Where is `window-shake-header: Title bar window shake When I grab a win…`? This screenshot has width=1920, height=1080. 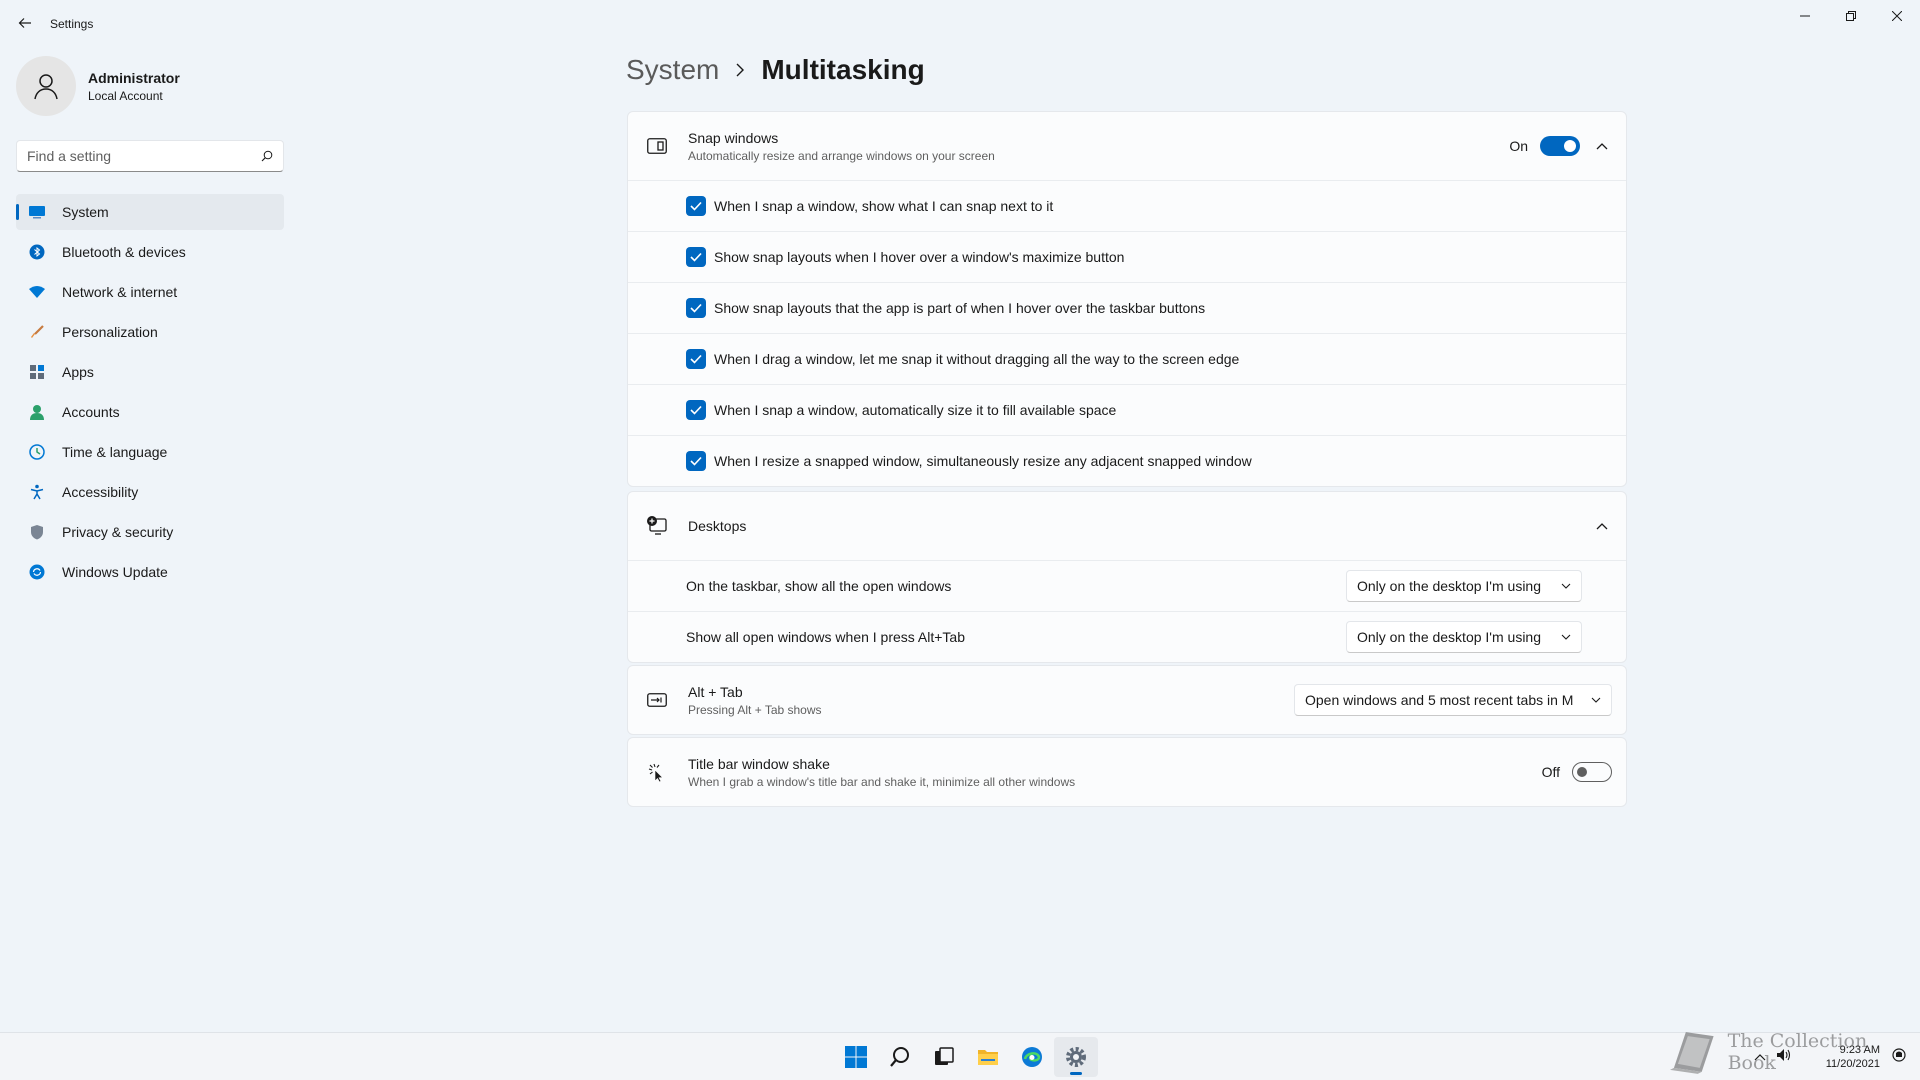
window-shake-header: Title bar window shake When I grab a win… is located at coordinates (1127, 772).